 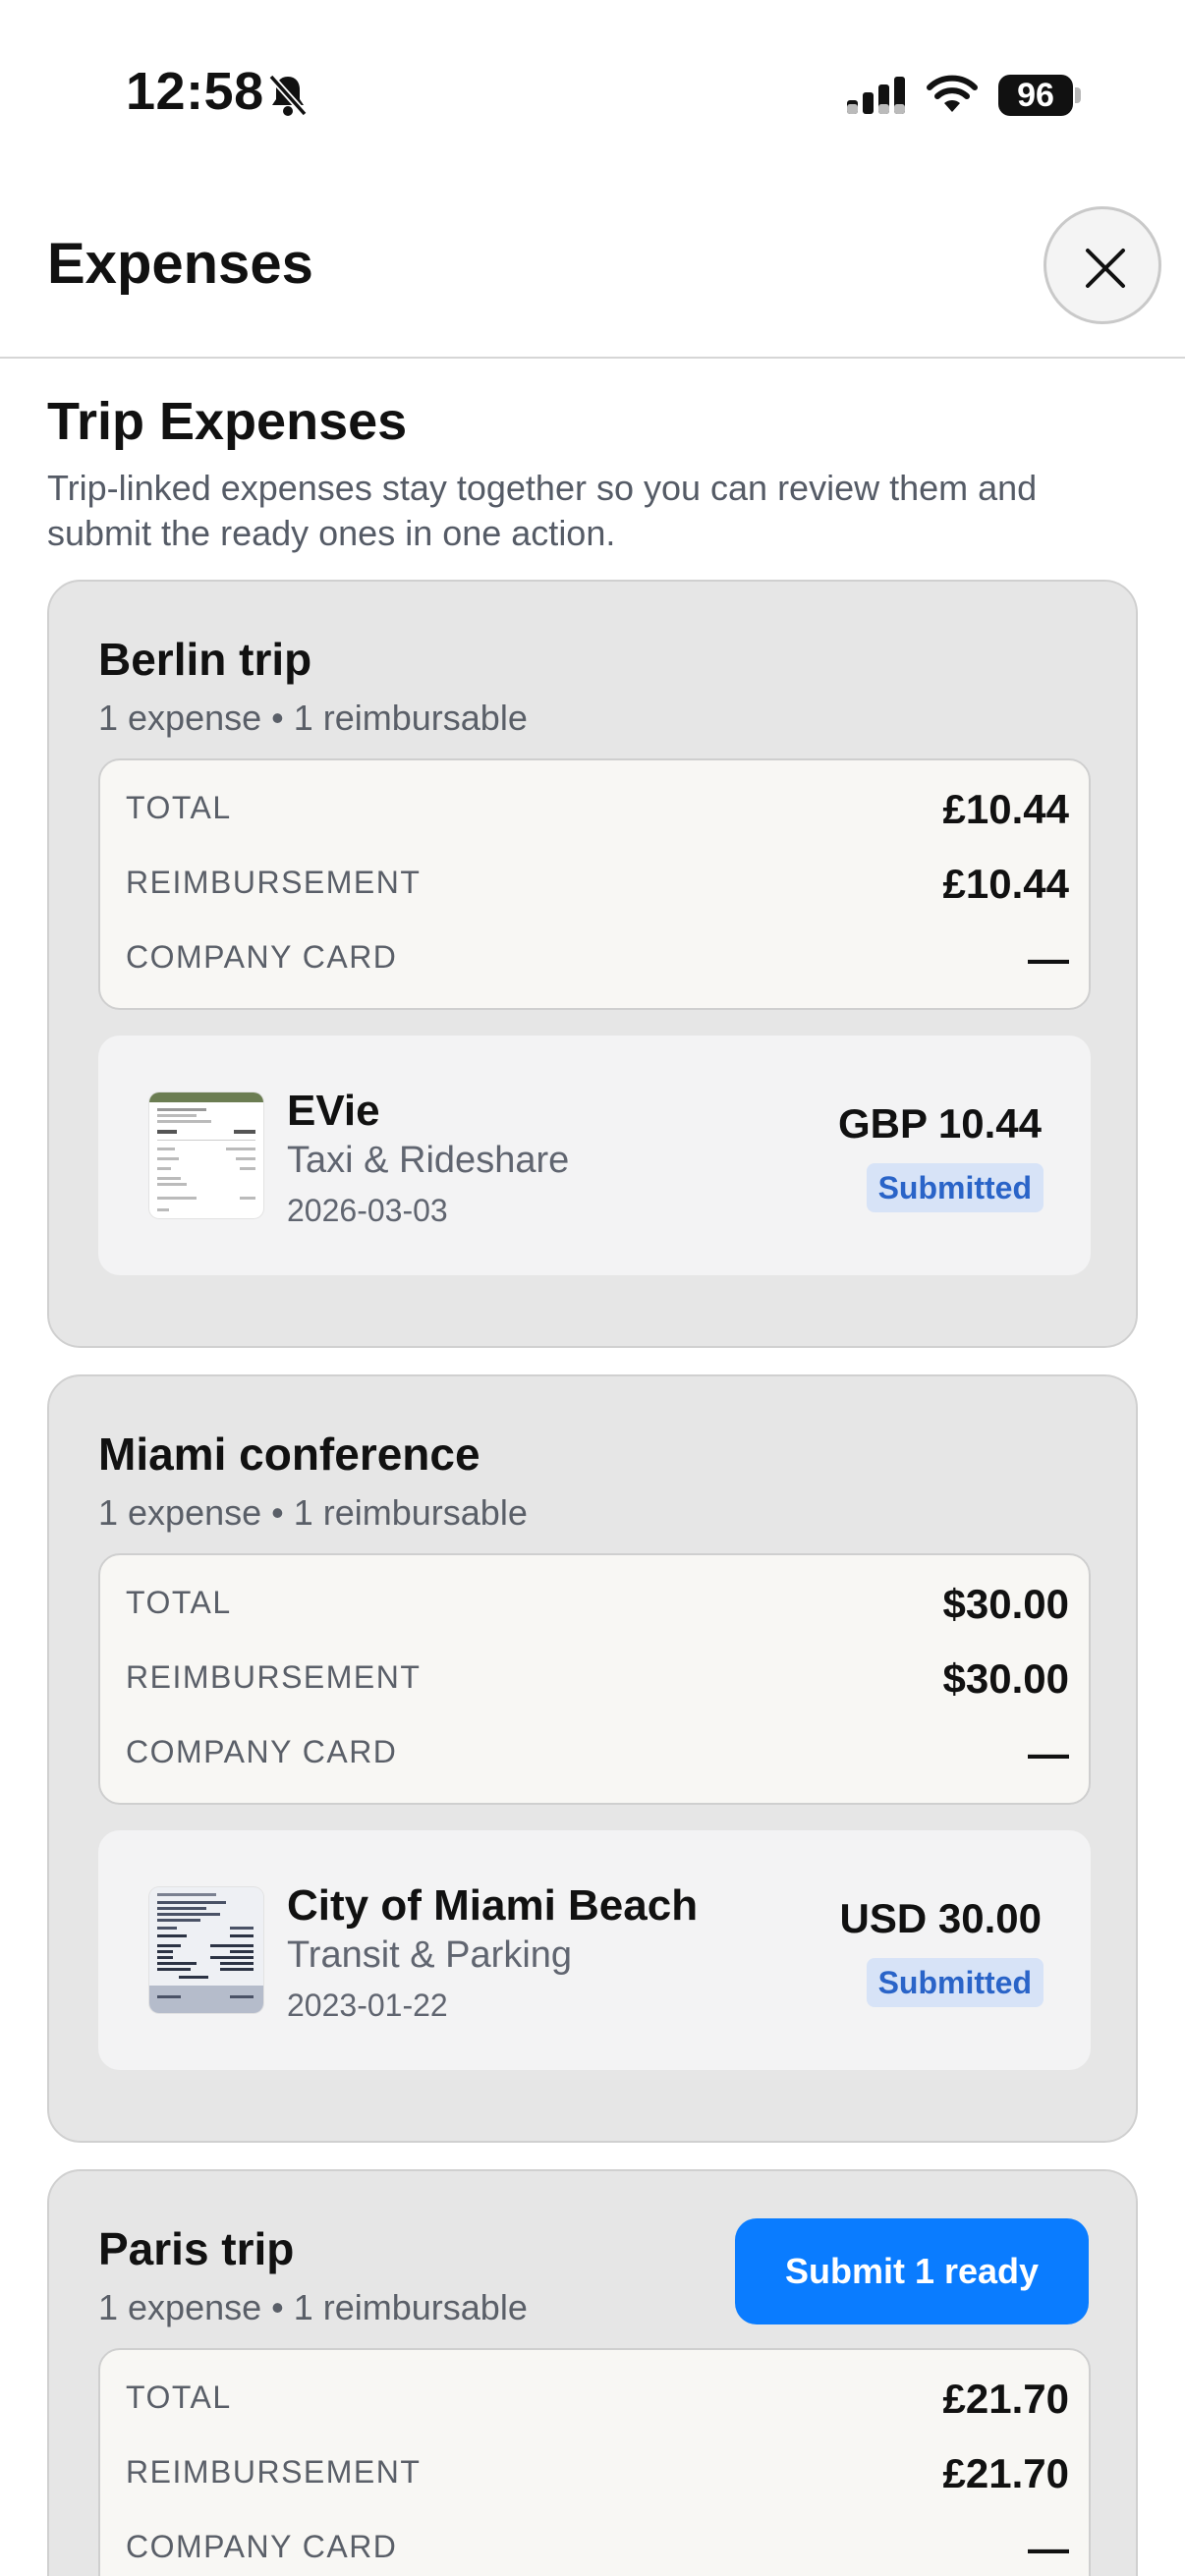 What do you see at coordinates (598, 2479) in the screenshot?
I see `reimbursement-row: REIMBURSEMENT £21.70` at bounding box center [598, 2479].